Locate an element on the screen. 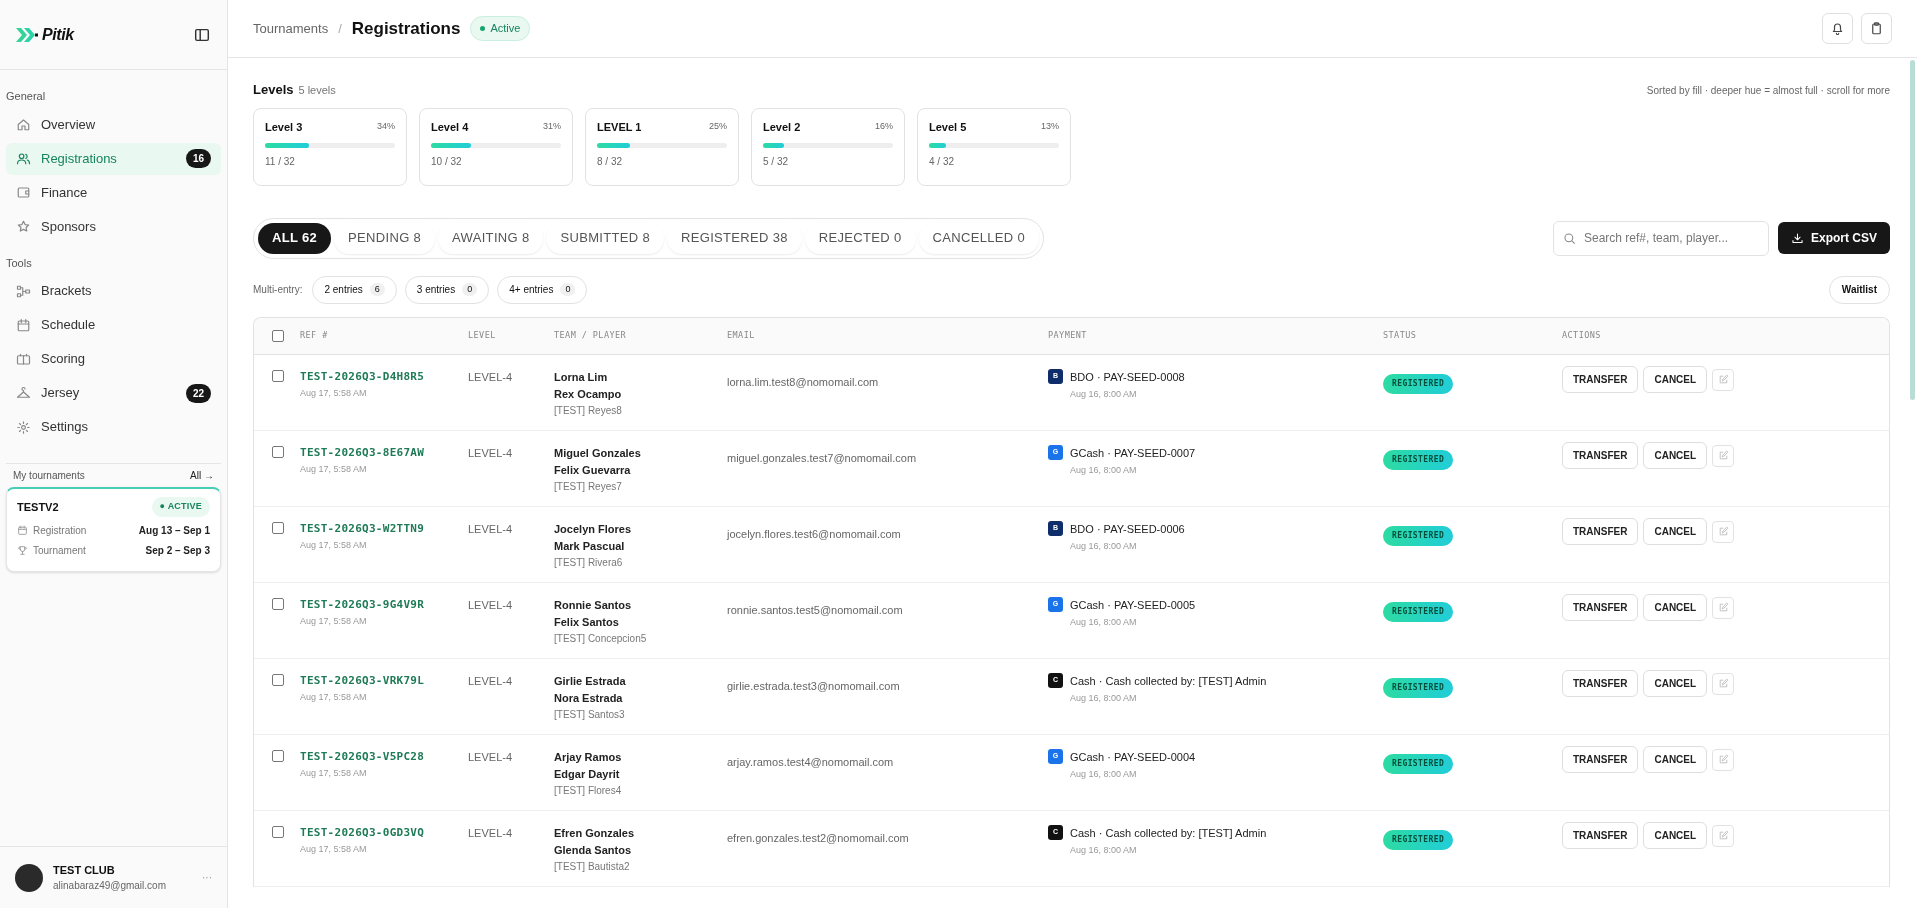 This screenshot has height=908, width=1917. filter-tab: CANCELLED 0 is located at coordinates (978, 238).